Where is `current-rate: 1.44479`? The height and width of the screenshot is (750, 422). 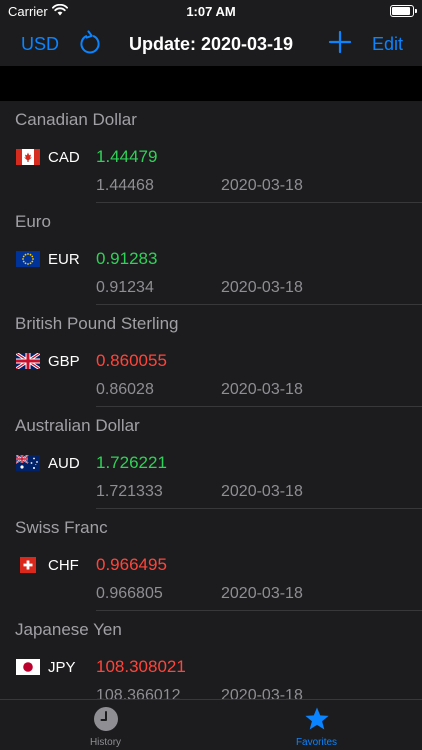
current-rate: 1.44479 is located at coordinates (127, 156).